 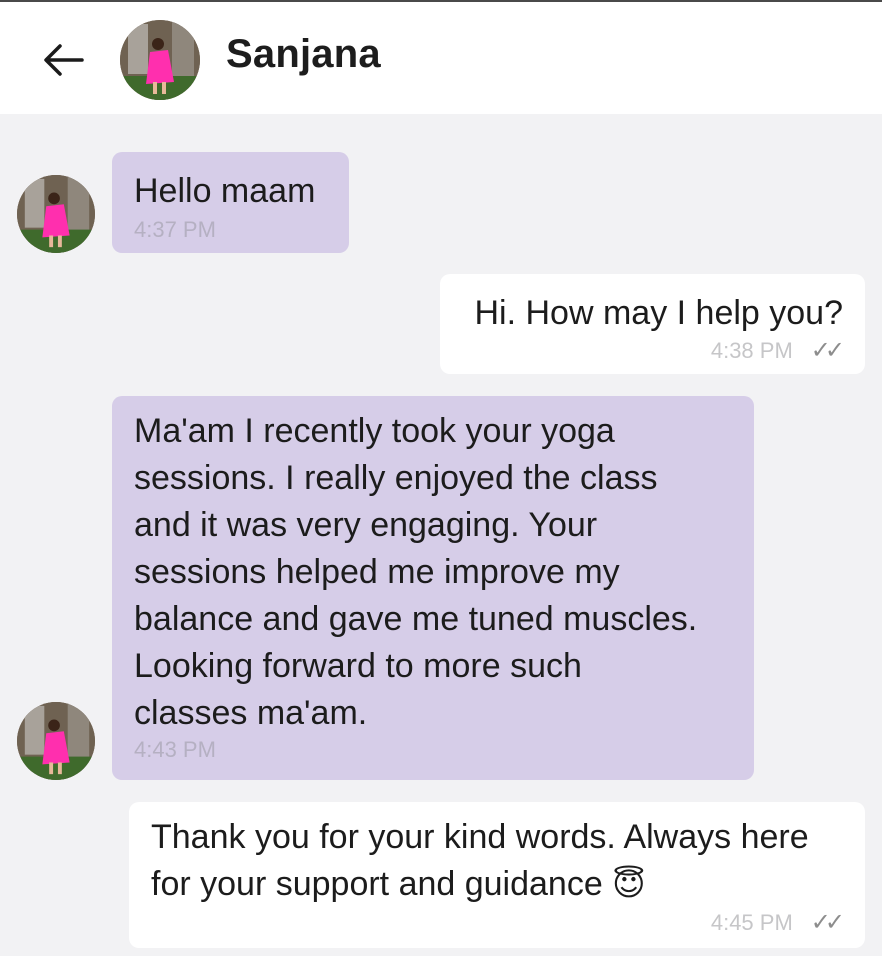 I want to click on message-bubble-incoming: Hello maam 4:37 PM, so click(x=230, y=202).